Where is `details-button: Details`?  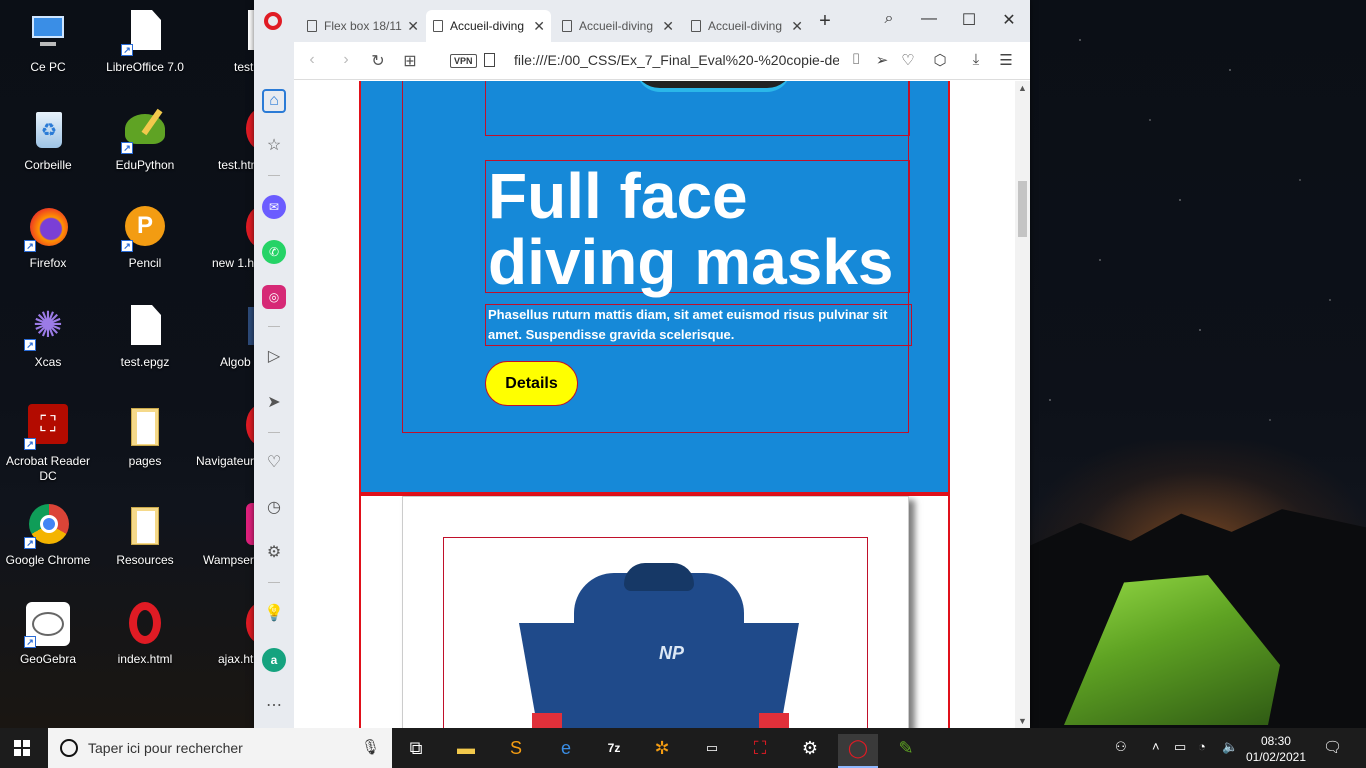 details-button: Details is located at coordinates (531, 383).